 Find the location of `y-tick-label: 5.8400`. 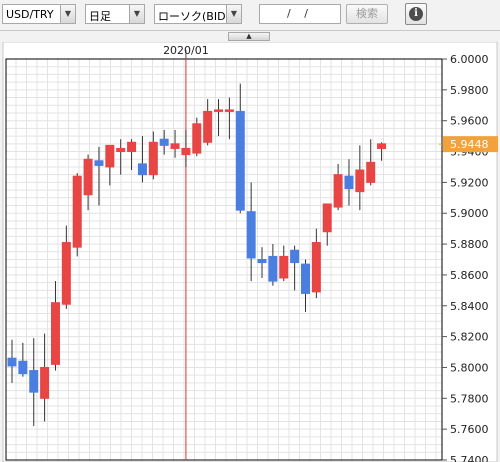

y-tick-label: 5.8400 is located at coordinates (469, 306).